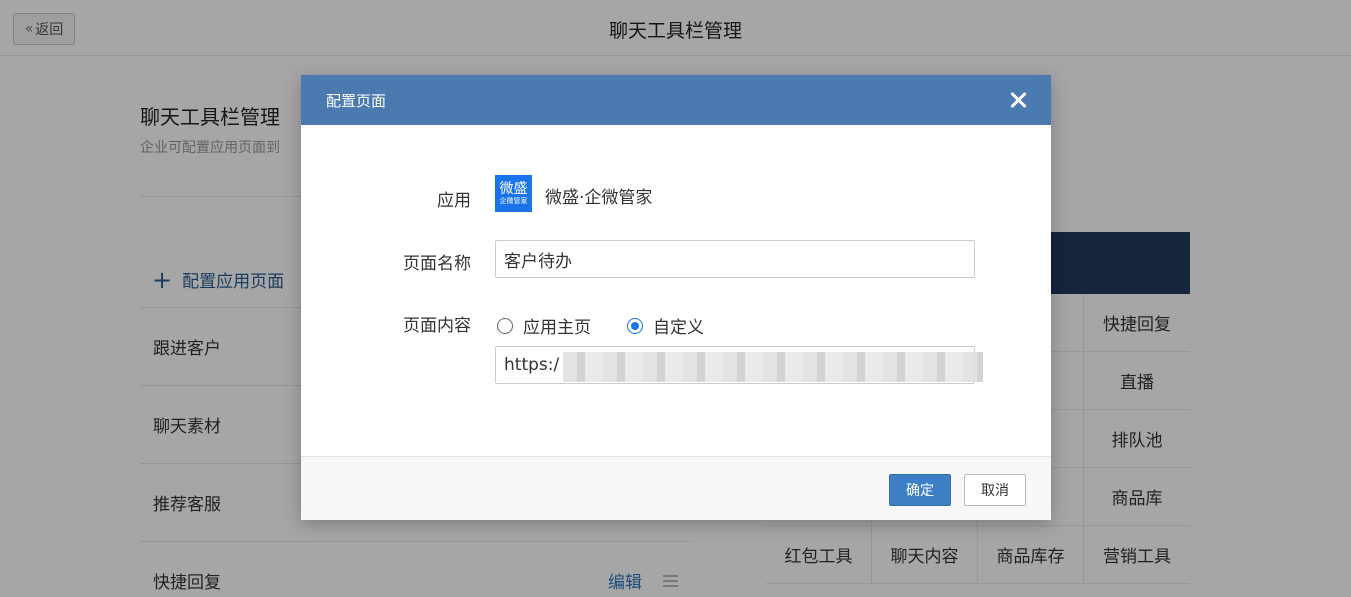 The image size is (1351, 597). What do you see at coordinates (635, 325) in the screenshot?
I see `radio-checked-icon` at bounding box center [635, 325].